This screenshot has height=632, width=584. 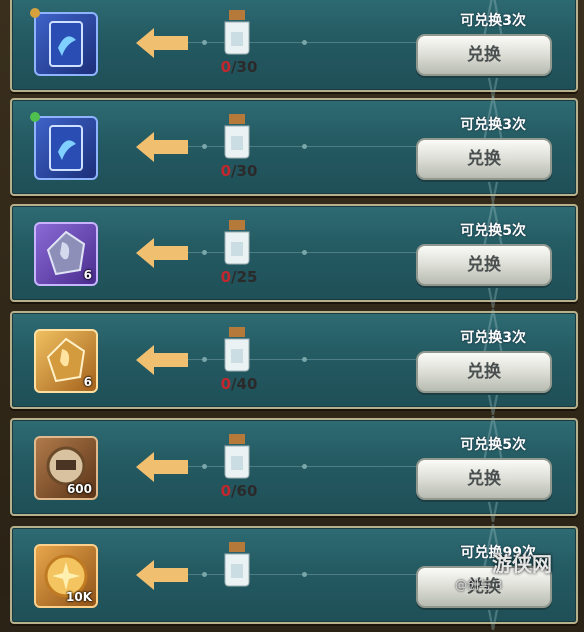 What do you see at coordinates (239, 384) in the screenshot?
I see `progress-text: 0/40` at bounding box center [239, 384].